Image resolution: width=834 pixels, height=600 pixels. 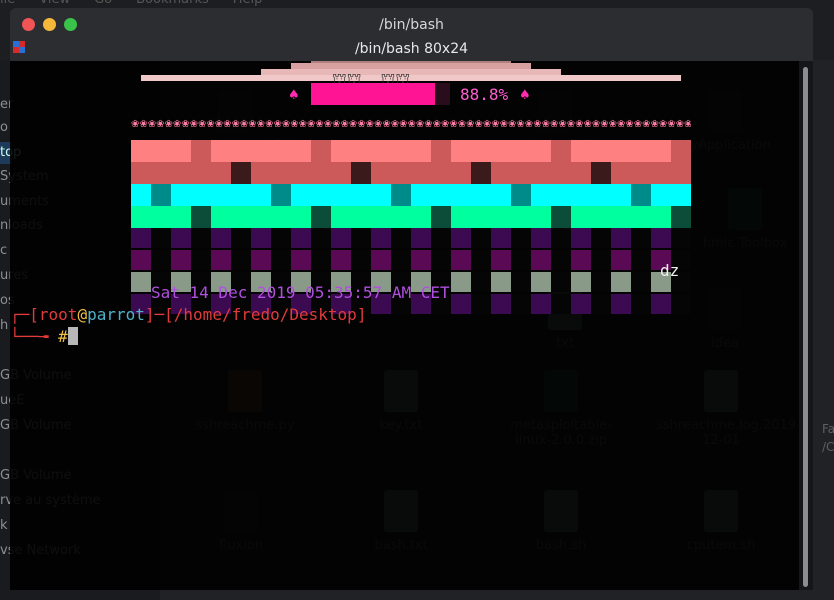 I want to click on scrollbar, so click(x=806, y=325).